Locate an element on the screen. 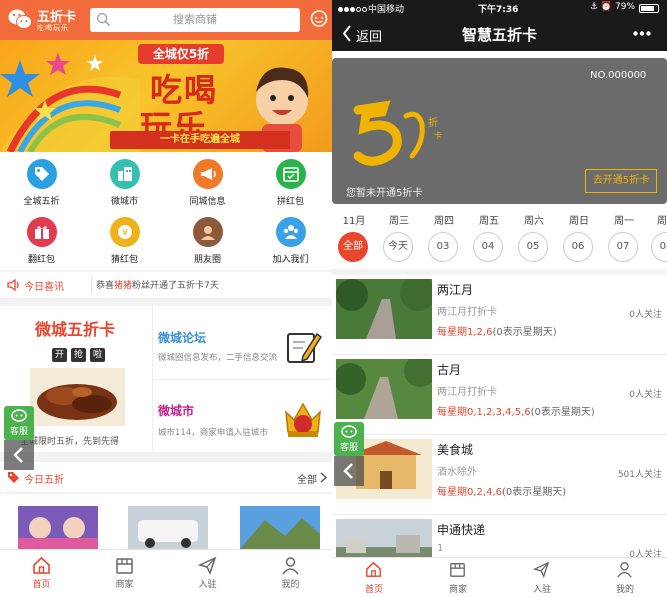  status-bar: 中国移动 下午7:36 ⚓ ⏰ 79% is located at coordinates (499, 8).